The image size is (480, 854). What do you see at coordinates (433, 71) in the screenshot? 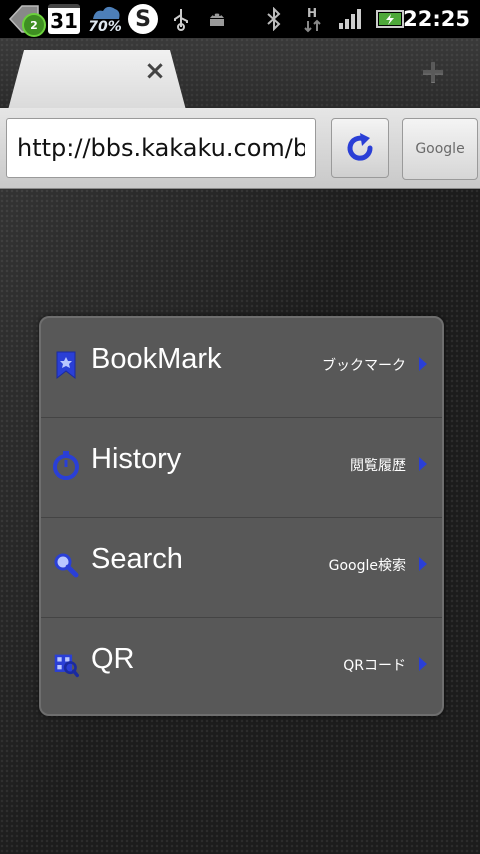
I see `add-tab-icon: +` at bounding box center [433, 71].